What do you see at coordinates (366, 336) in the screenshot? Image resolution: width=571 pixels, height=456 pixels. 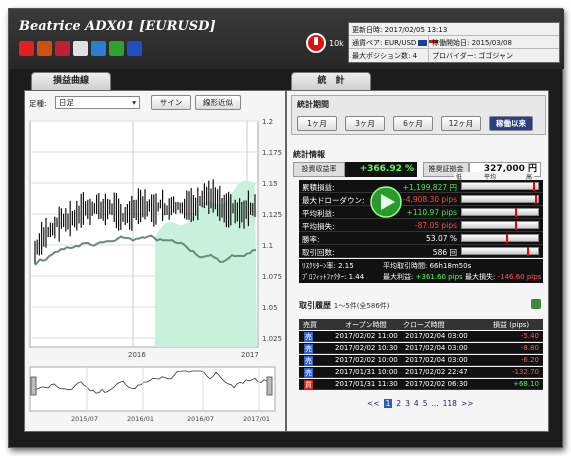 I see `open-time: 2017/02/02 11:00` at bounding box center [366, 336].